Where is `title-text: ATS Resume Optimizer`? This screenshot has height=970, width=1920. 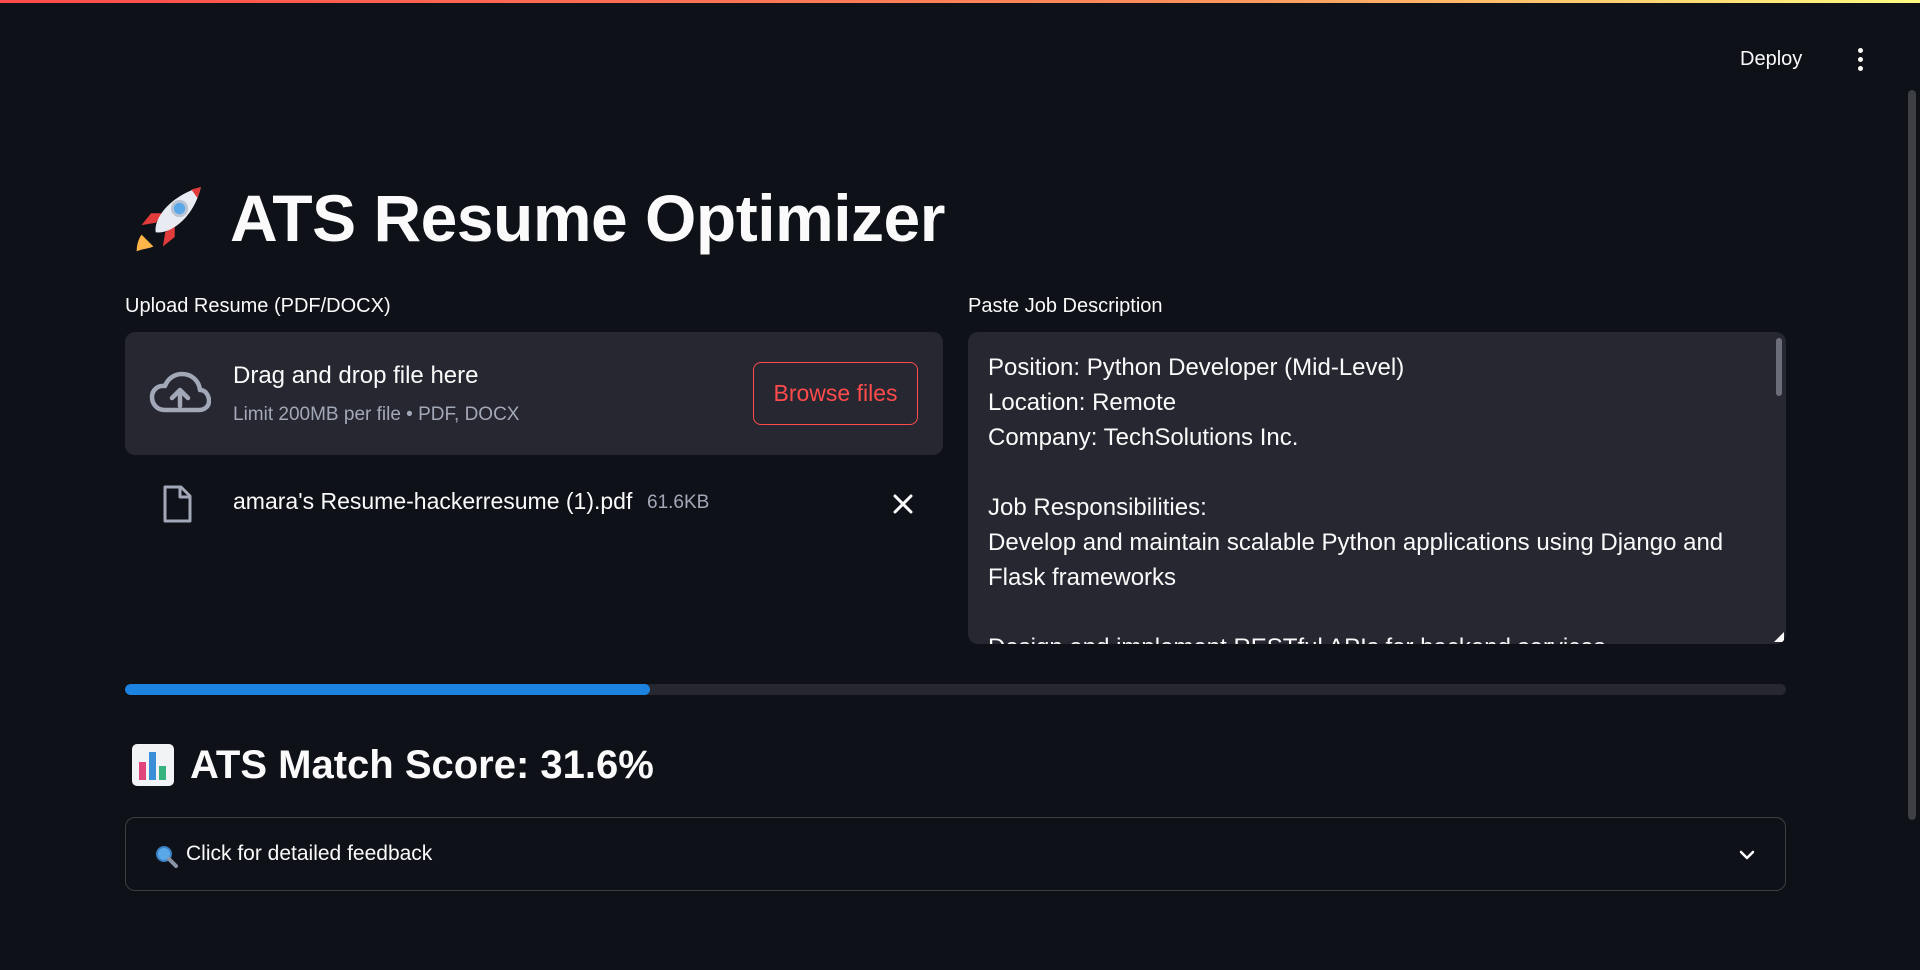 title-text: ATS Resume Optimizer is located at coordinates (587, 218).